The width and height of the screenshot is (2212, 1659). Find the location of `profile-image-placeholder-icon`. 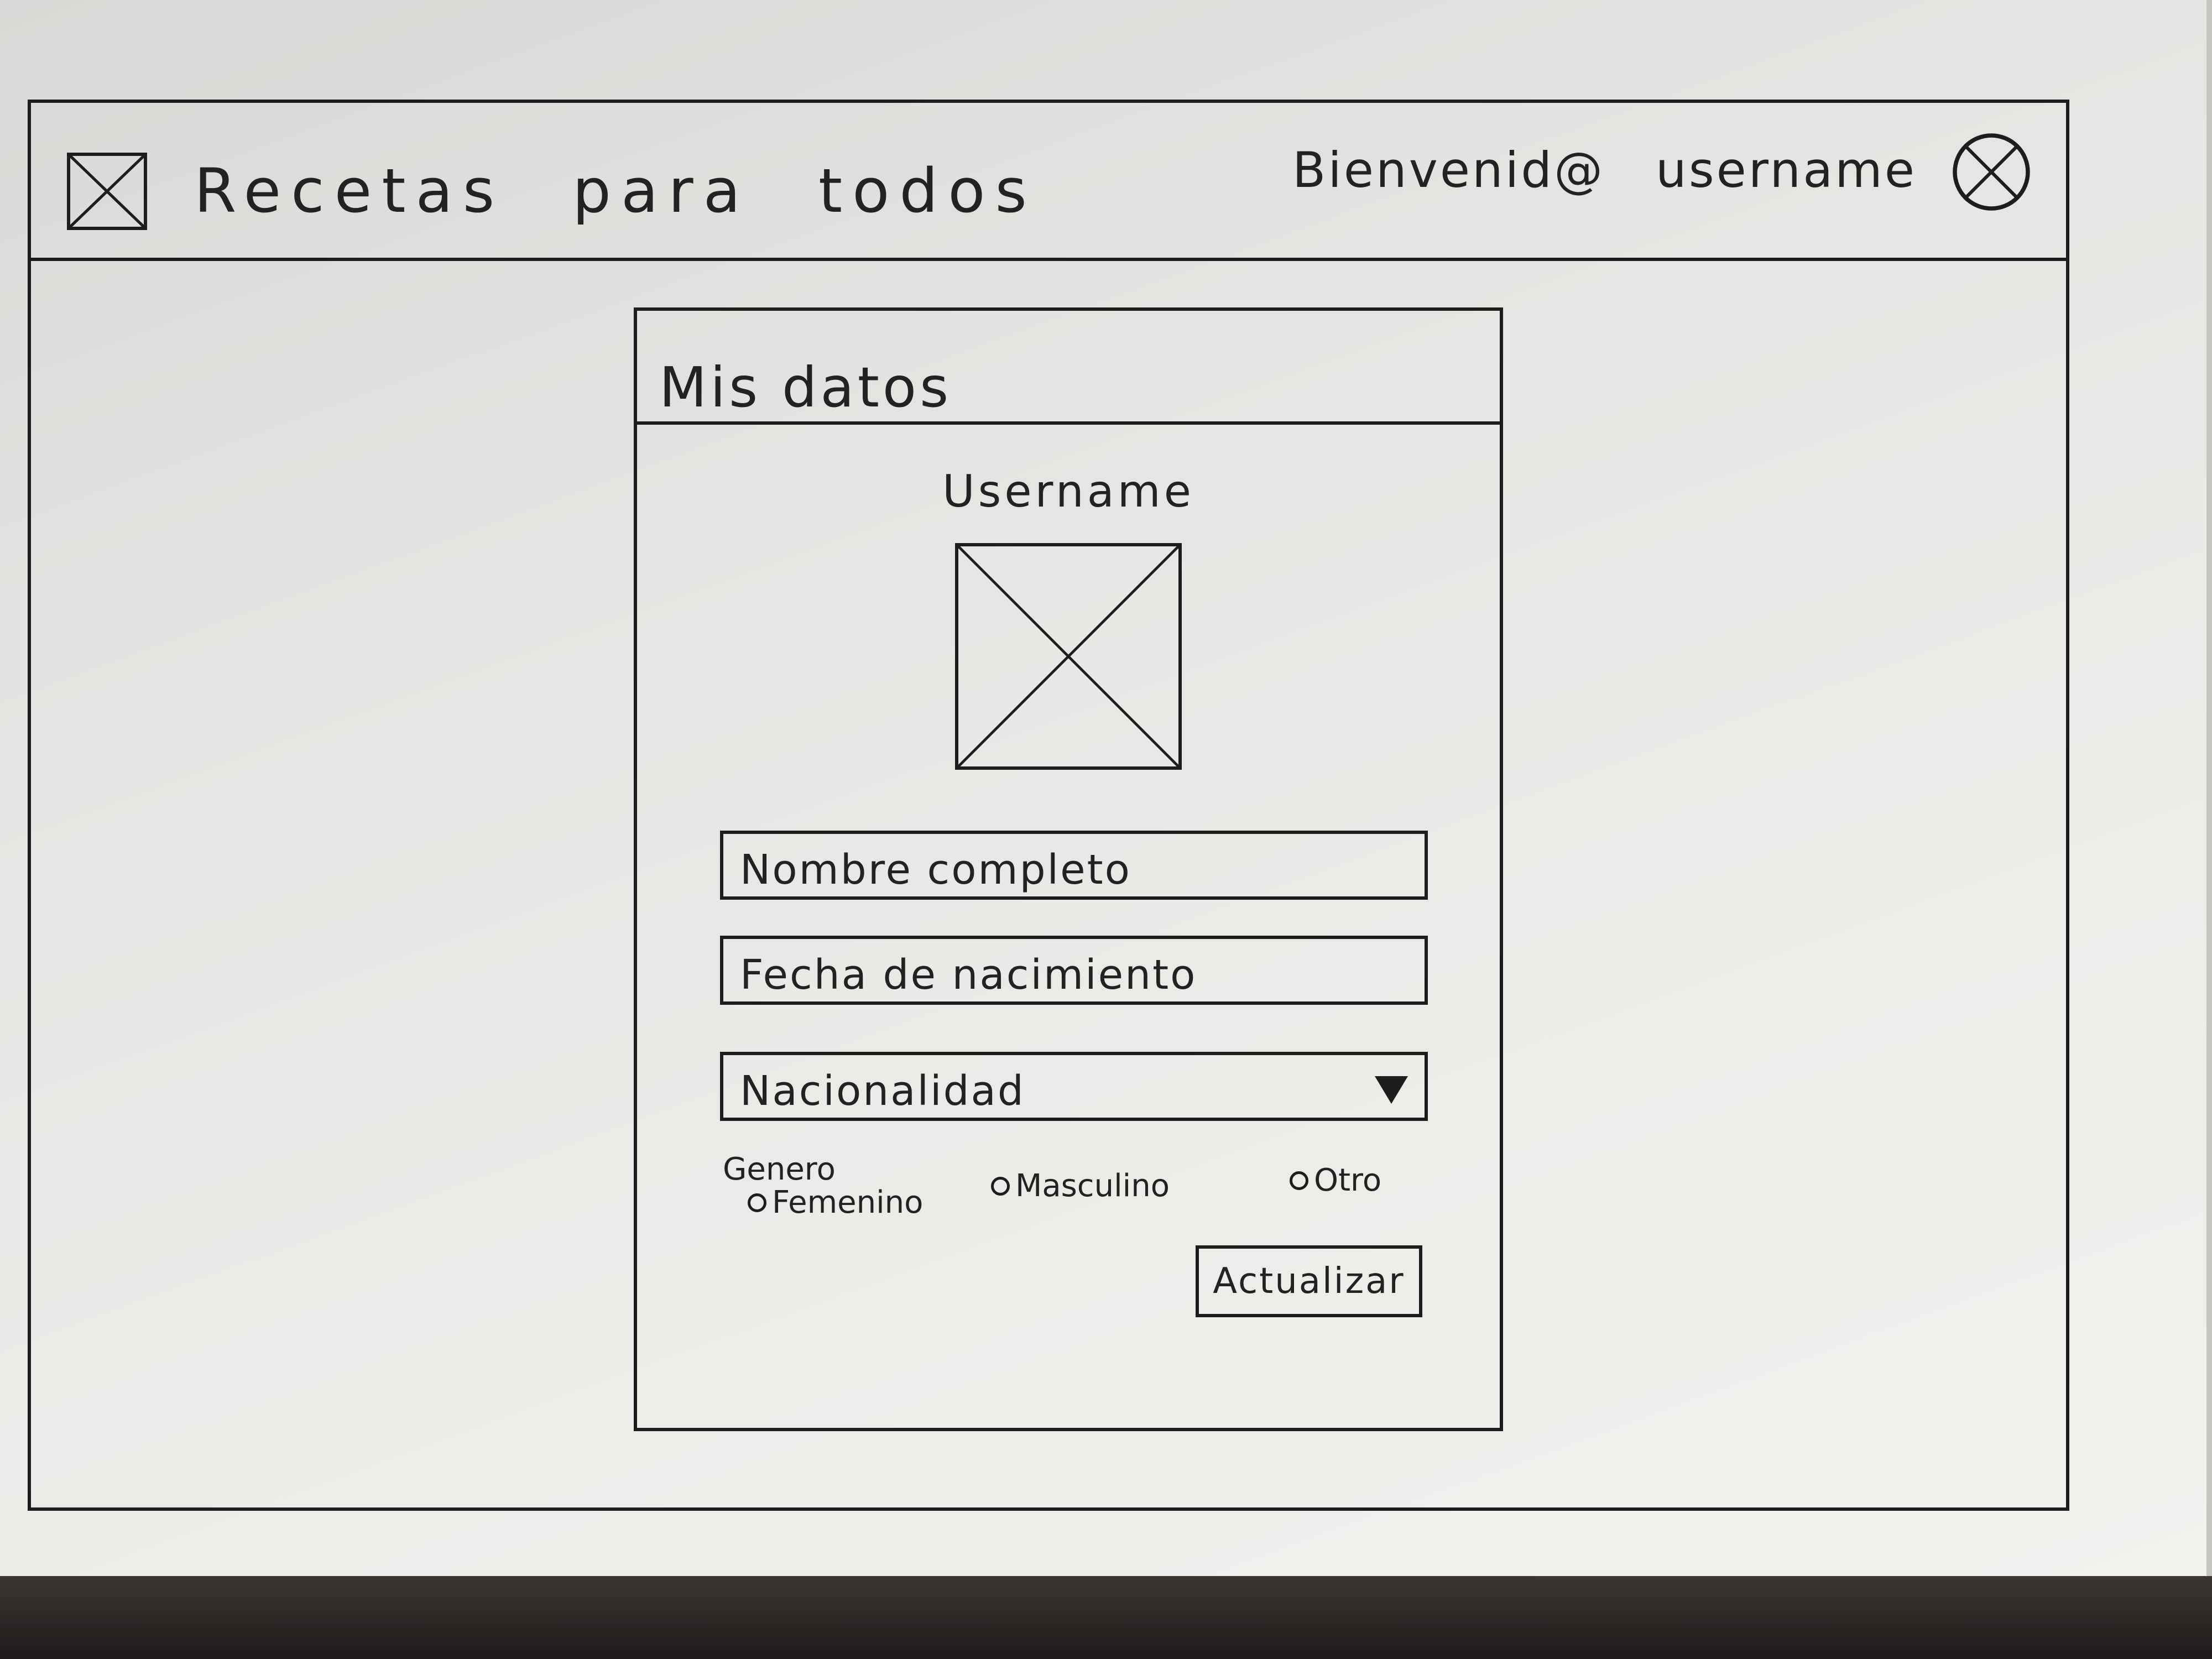

profile-image-placeholder-icon is located at coordinates (1069, 656).